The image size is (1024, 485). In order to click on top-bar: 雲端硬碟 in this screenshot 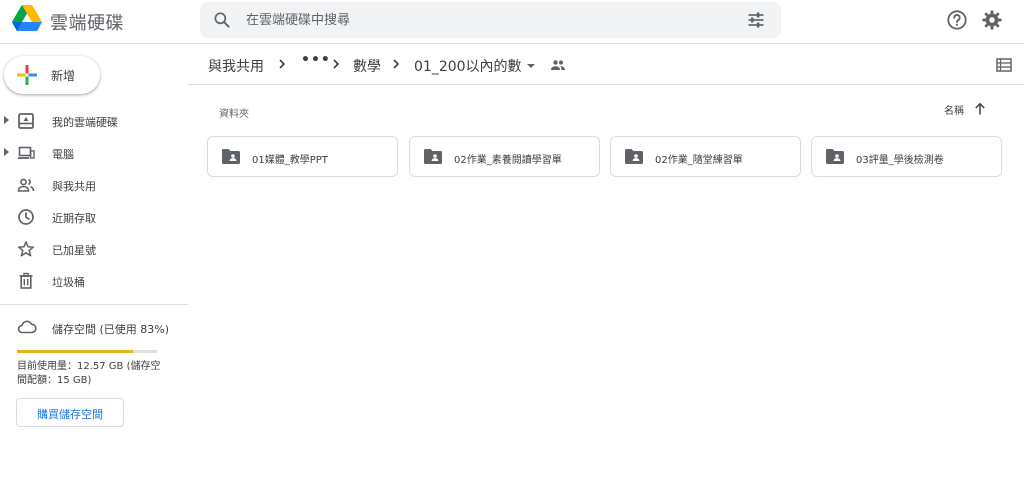, I will do `click(512, 22)`.